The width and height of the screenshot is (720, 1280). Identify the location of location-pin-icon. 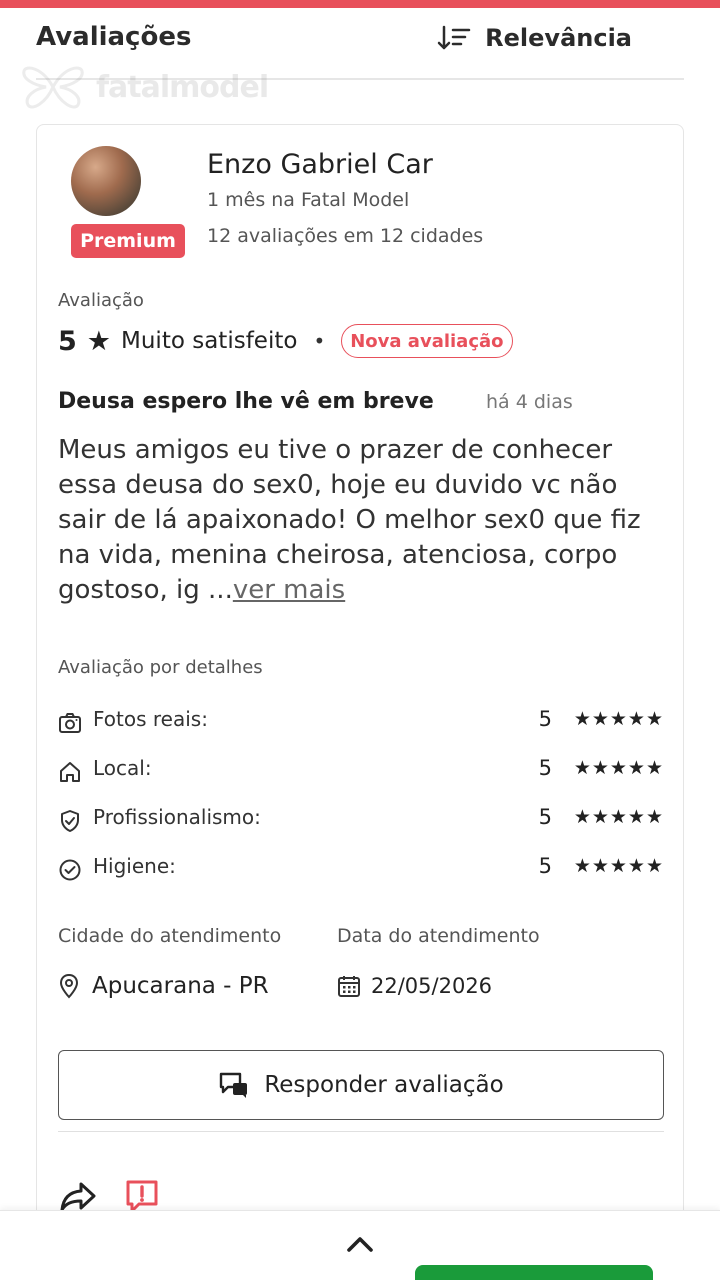
(69, 986).